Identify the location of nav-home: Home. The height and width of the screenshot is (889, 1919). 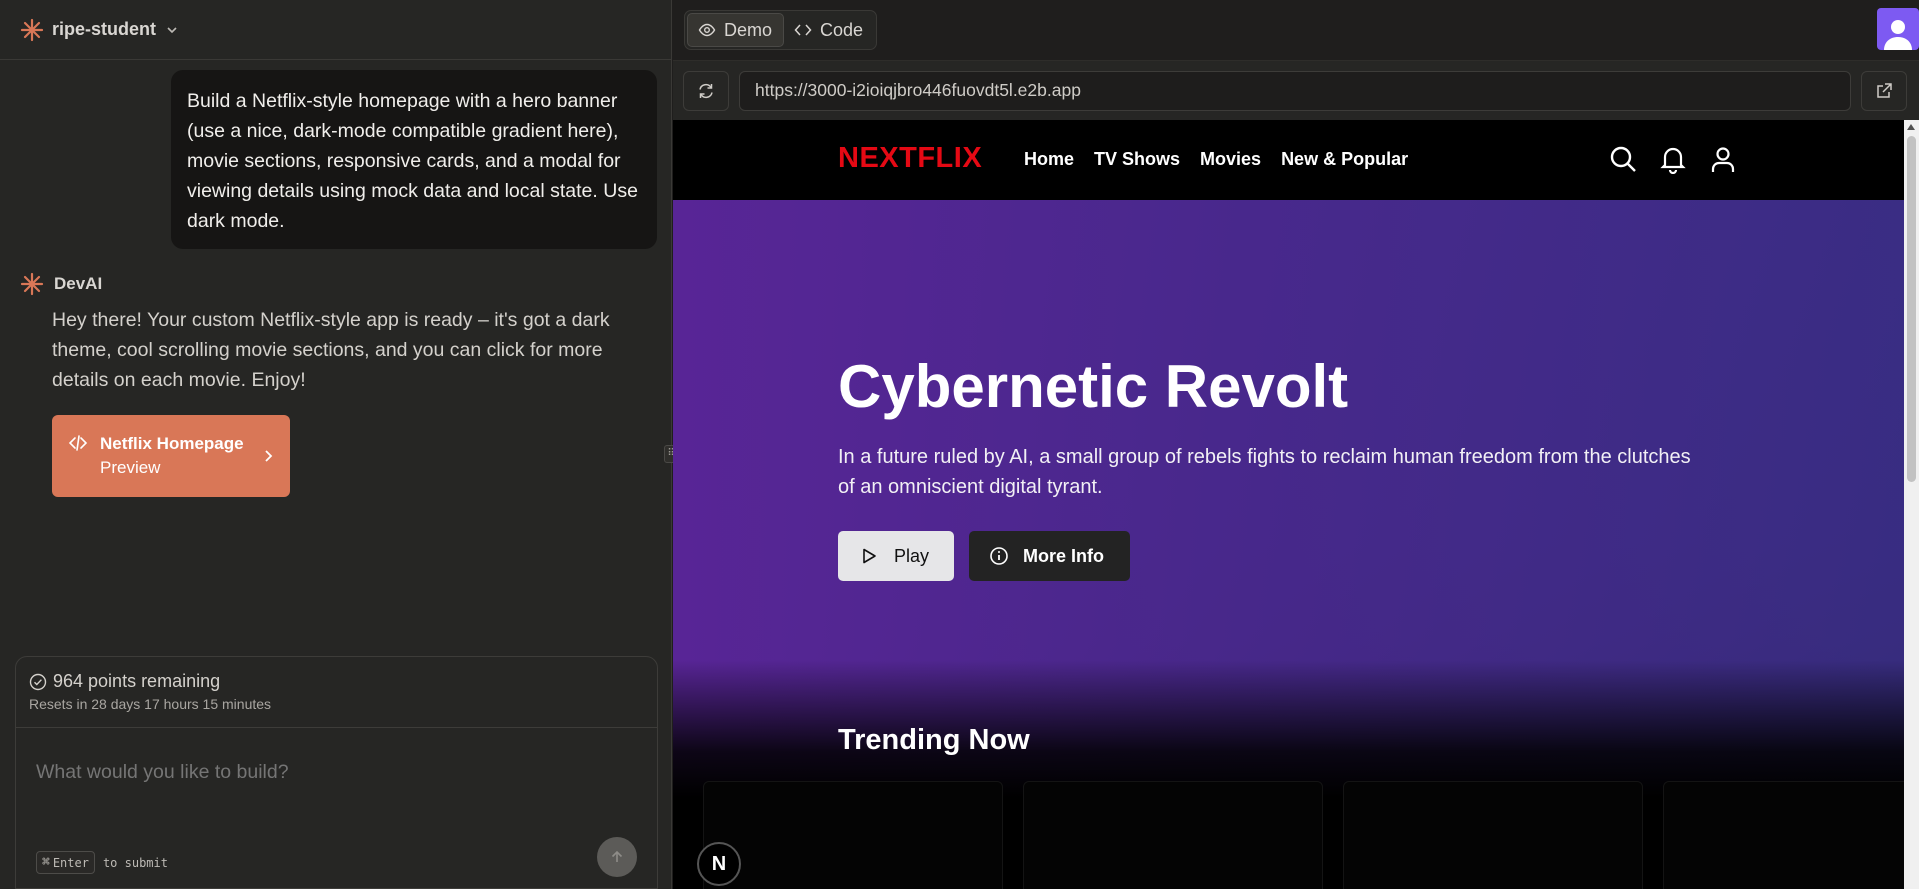
(1049, 159).